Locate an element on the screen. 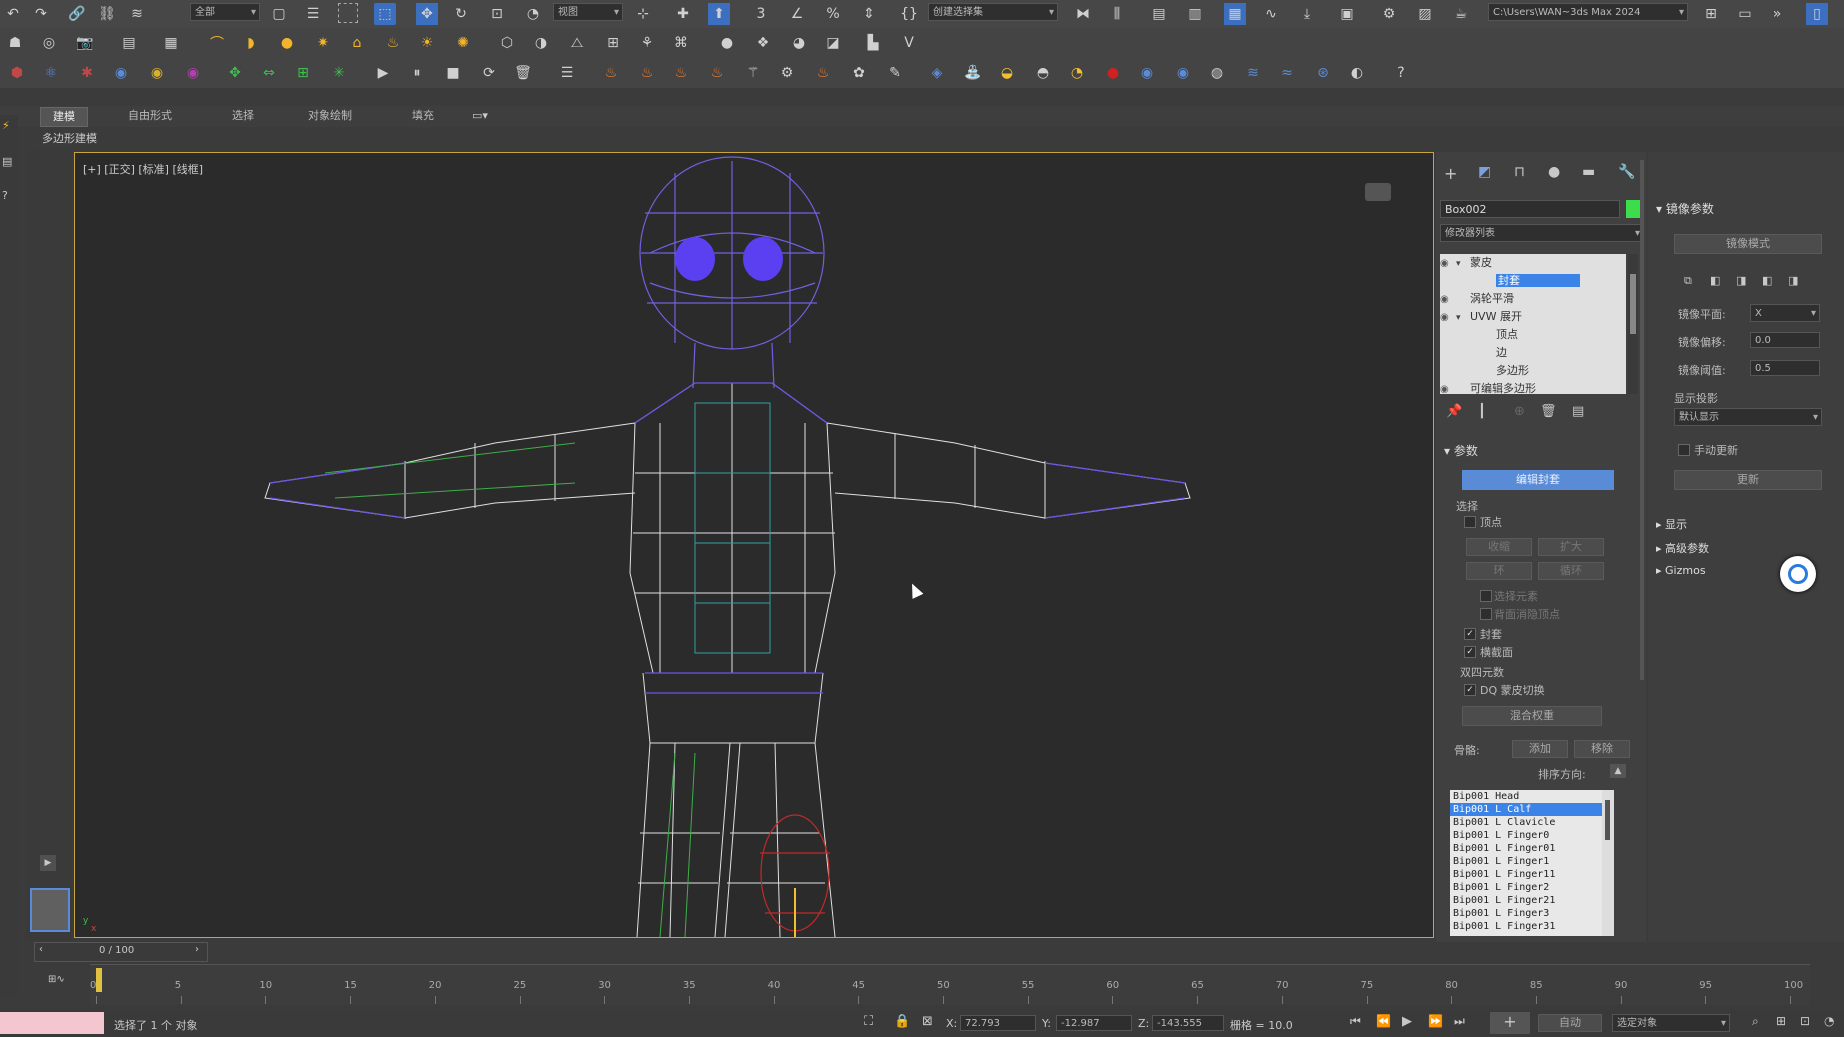 The image size is (1844, 1037). fire-2-icon: ♨ is located at coordinates (647, 73).